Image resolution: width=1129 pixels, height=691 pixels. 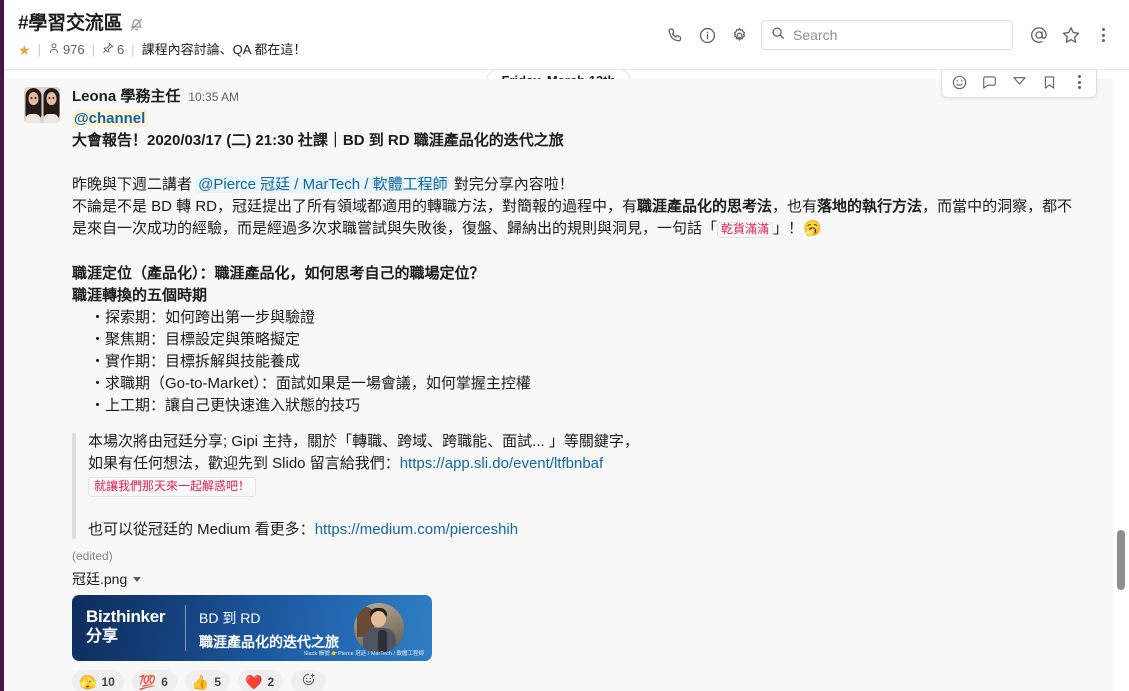 What do you see at coordinates (1049, 83) in the screenshot?
I see `save-message-icon` at bounding box center [1049, 83].